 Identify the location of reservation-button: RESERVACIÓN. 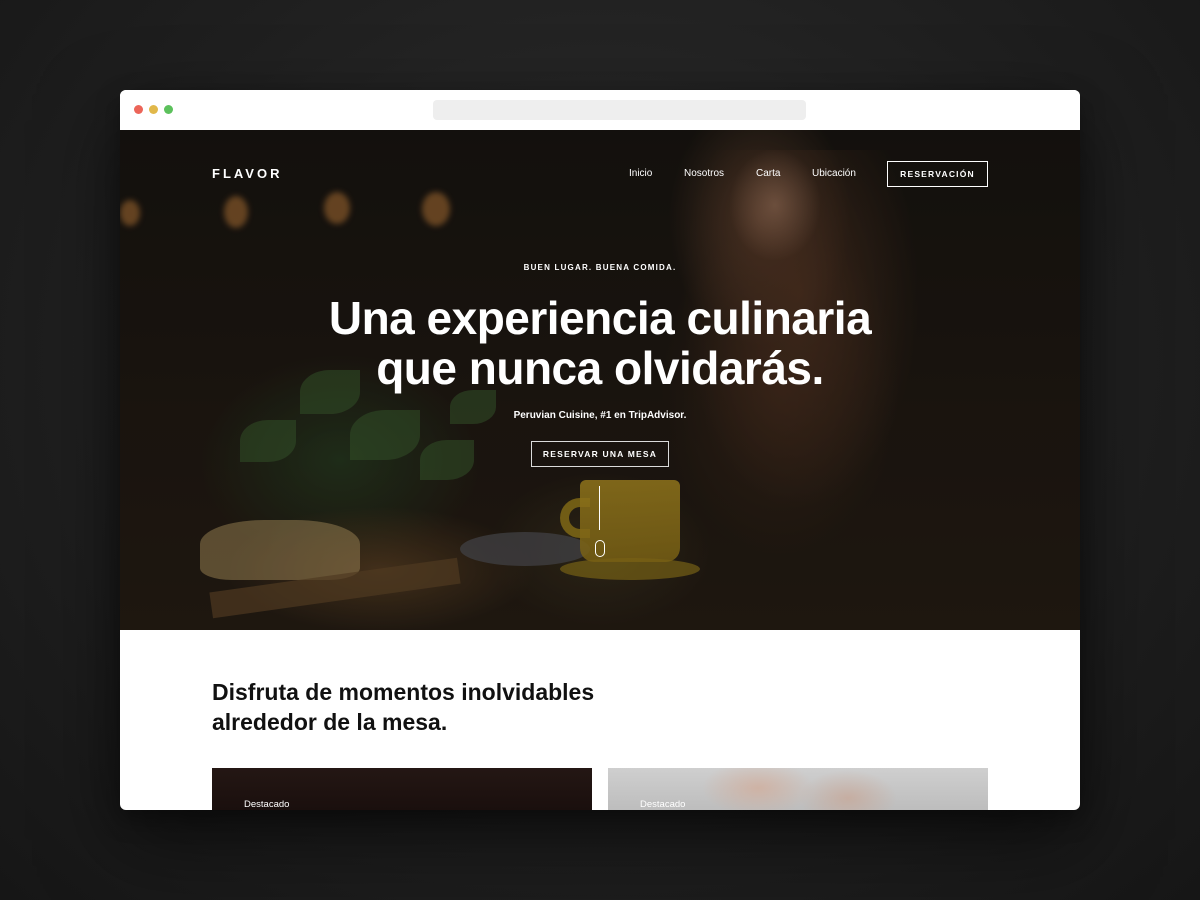
(937, 174).